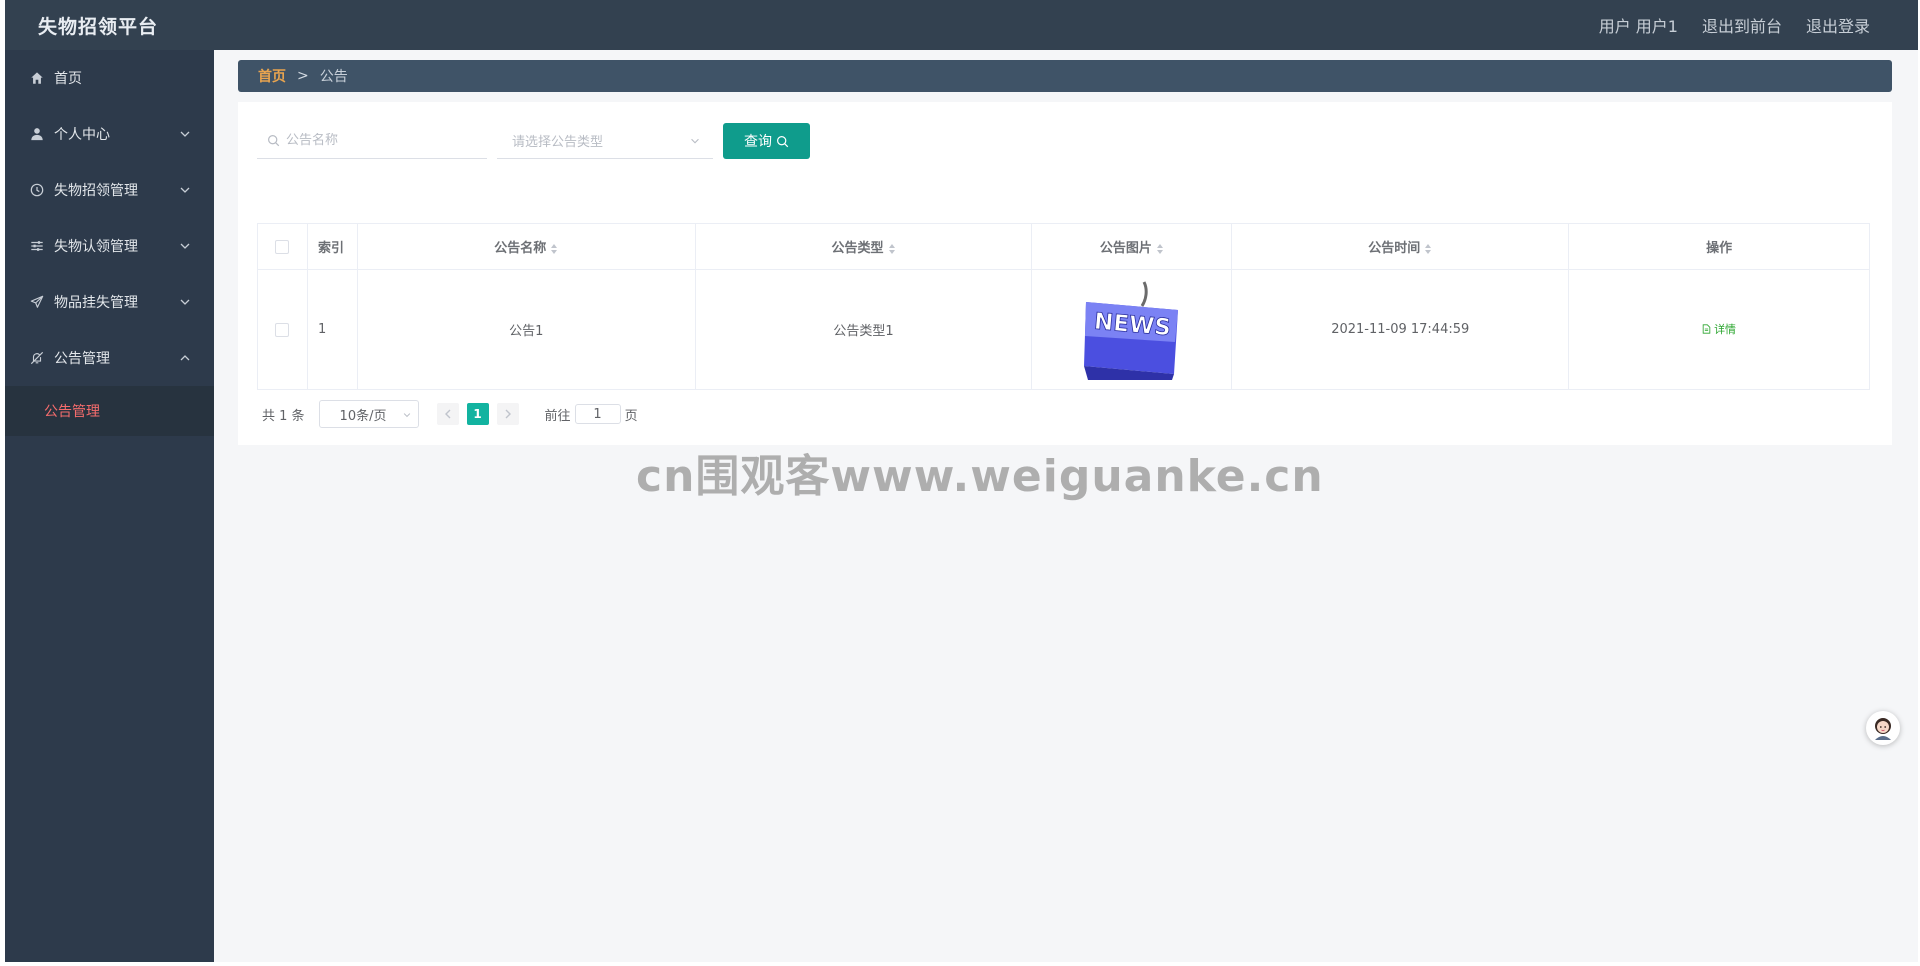 This screenshot has width=1920, height=966. What do you see at coordinates (109, 506) in the screenshot?
I see `sidebar: 首页 个人中心 失物招领管理 失物认领管理 物品挂失管理 公告管理 公告管理` at bounding box center [109, 506].